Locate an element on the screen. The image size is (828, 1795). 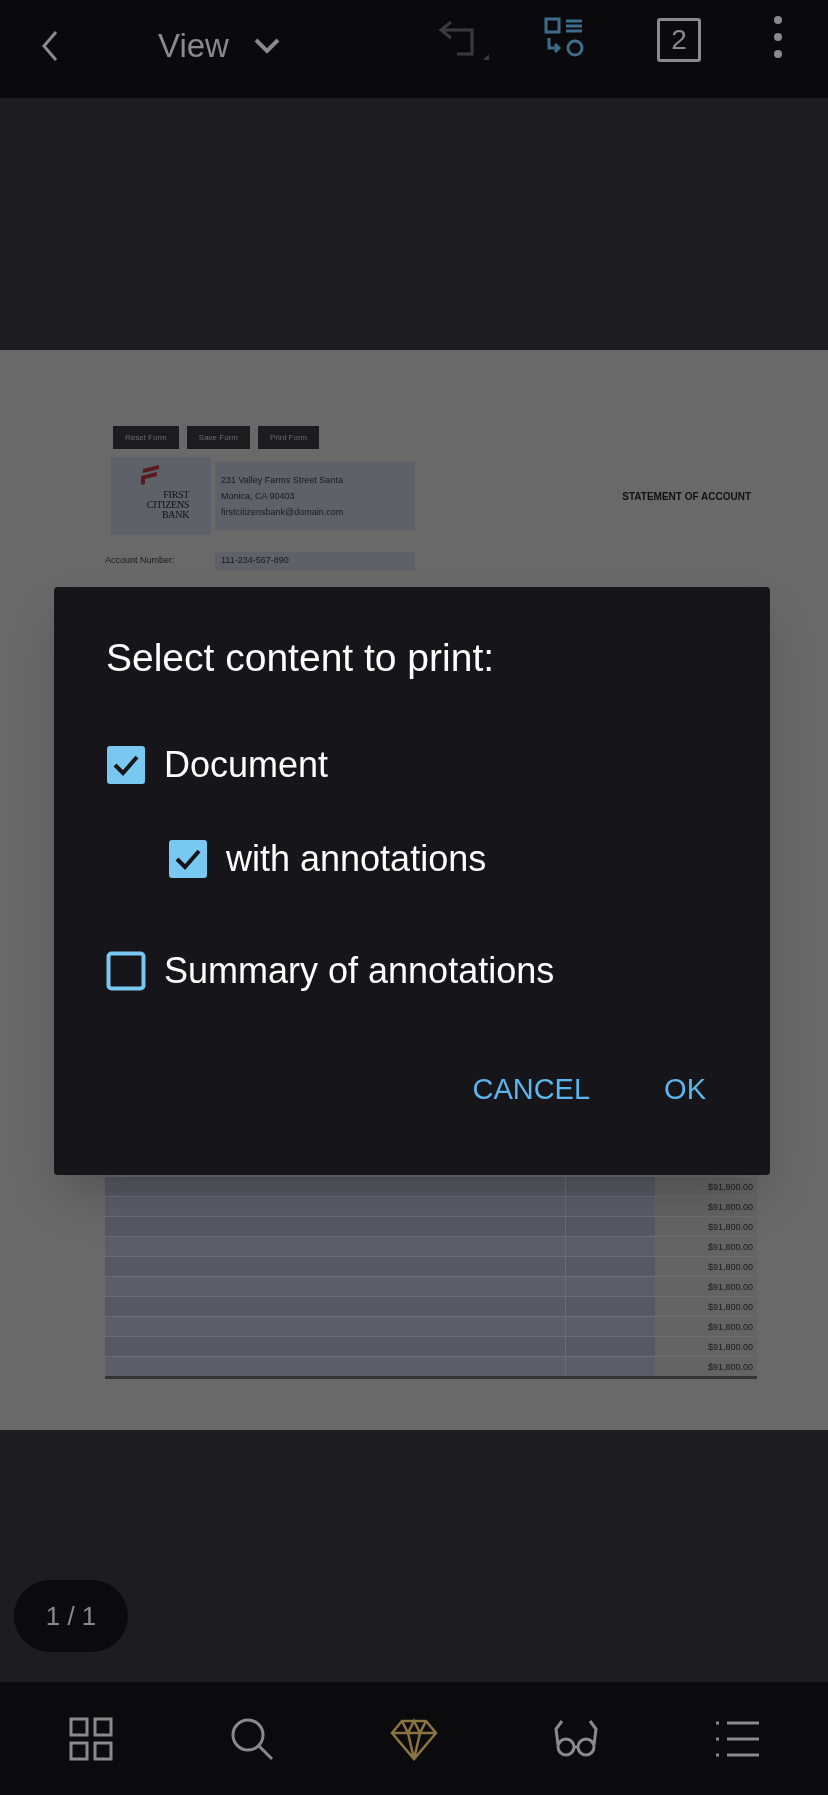
dialog-button: CANCEL is located at coordinates (531, 1089).